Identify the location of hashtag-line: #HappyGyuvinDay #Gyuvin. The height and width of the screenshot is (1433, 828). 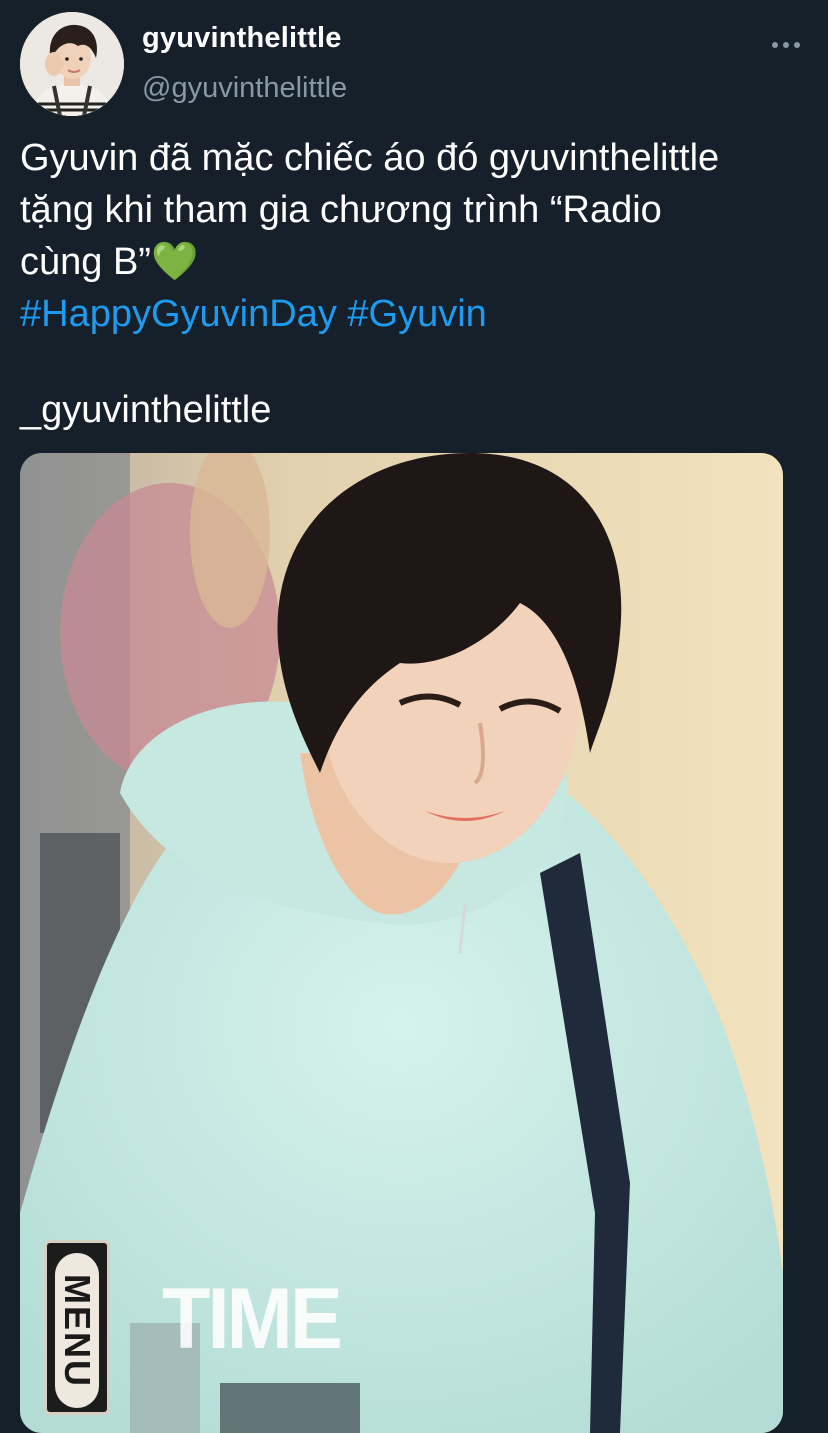
(420, 314).